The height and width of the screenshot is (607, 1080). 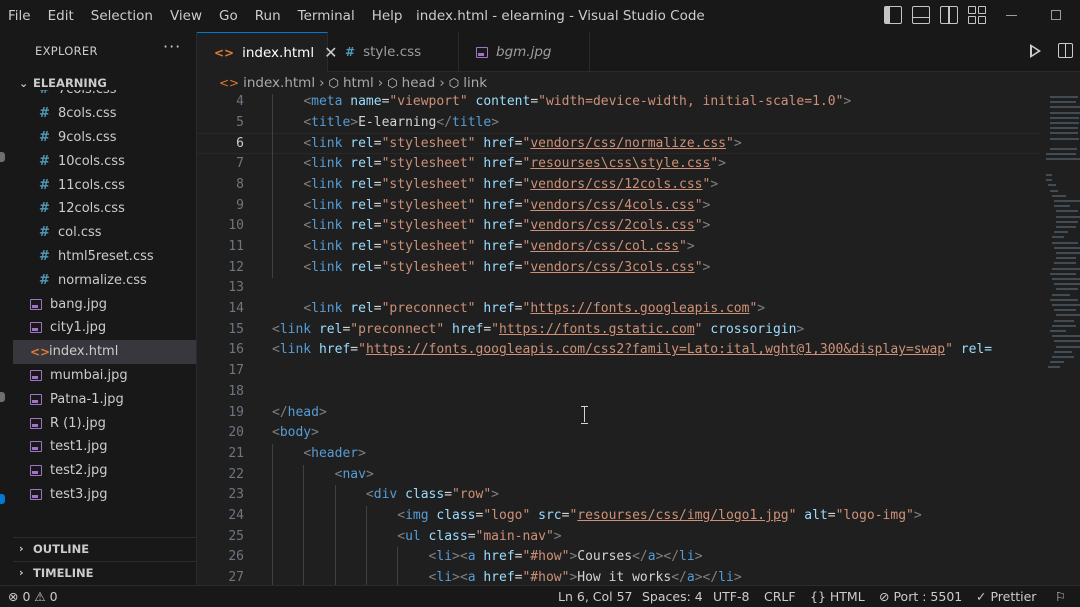 I want to click on file-item: city1.jpg, so click(x=104, y=328).